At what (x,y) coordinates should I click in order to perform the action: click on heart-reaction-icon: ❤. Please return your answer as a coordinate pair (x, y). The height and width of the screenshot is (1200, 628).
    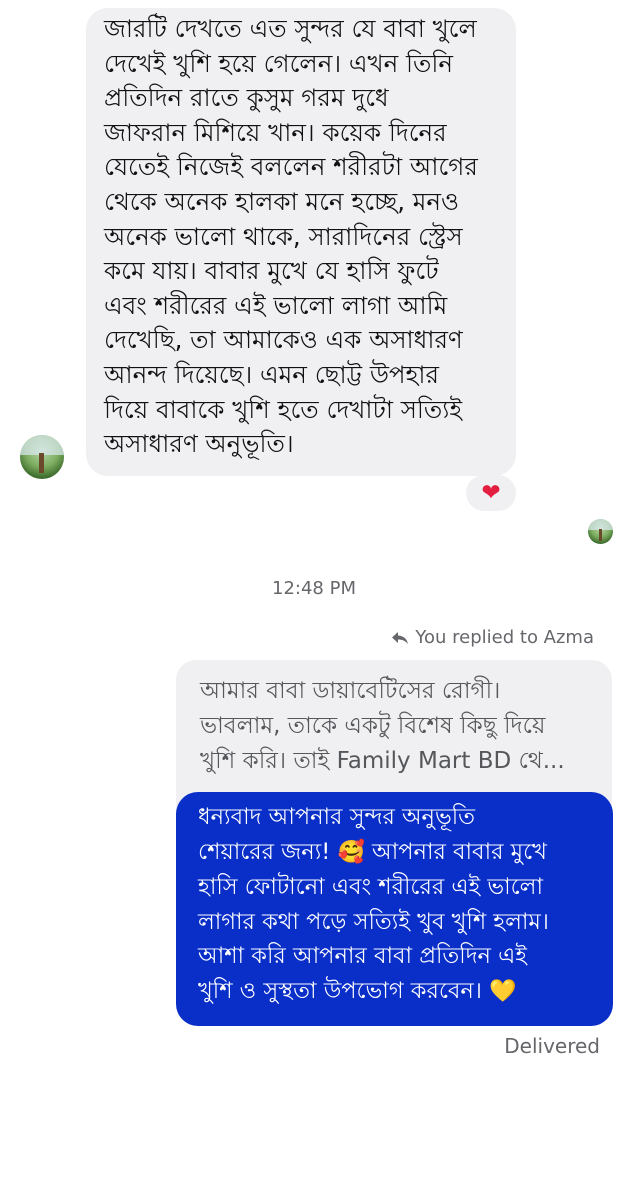
    Looking at the image, I should click on (491, 492).